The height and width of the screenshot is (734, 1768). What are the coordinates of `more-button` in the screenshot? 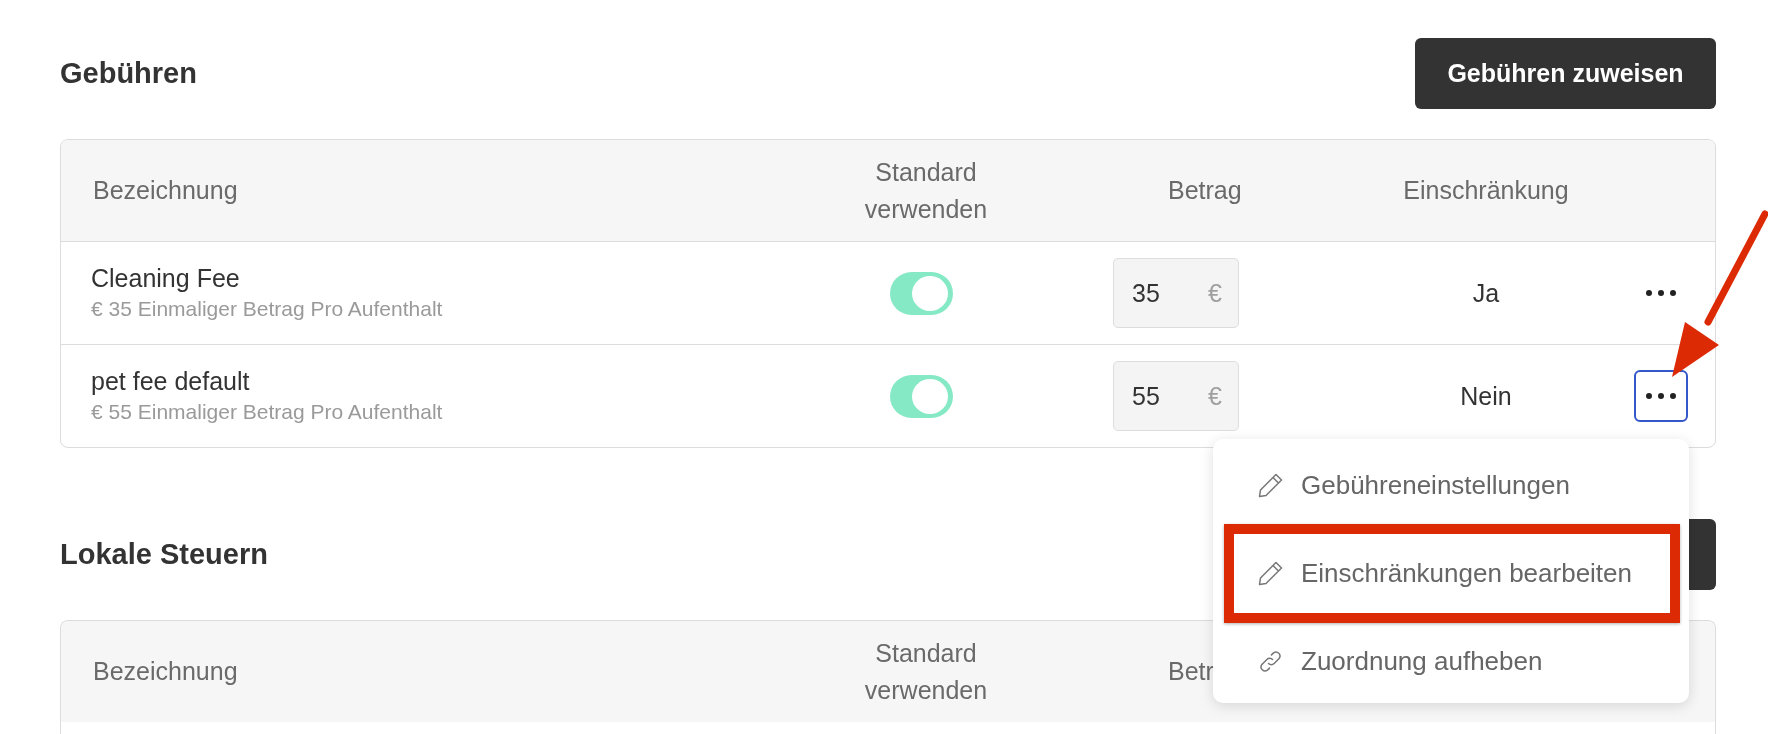 It's located at (1661, 396).